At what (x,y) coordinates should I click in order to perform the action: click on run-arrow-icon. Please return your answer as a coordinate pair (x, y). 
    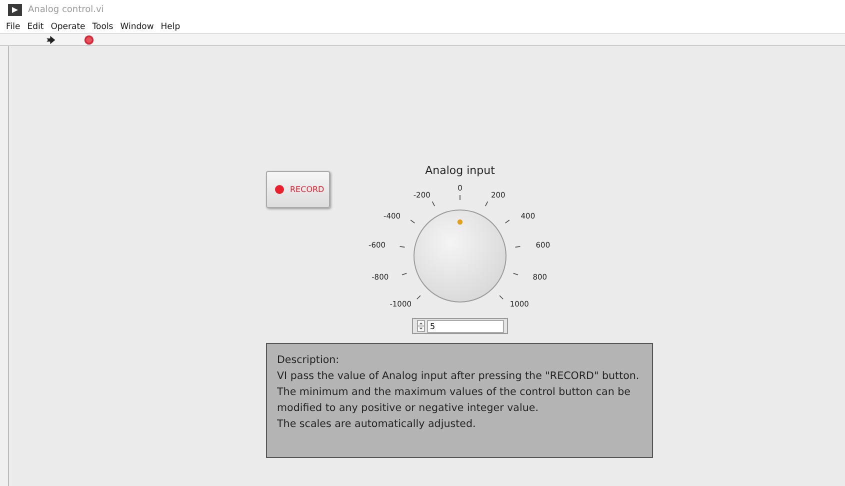
    Looking at the image, I should click on (51, 39).